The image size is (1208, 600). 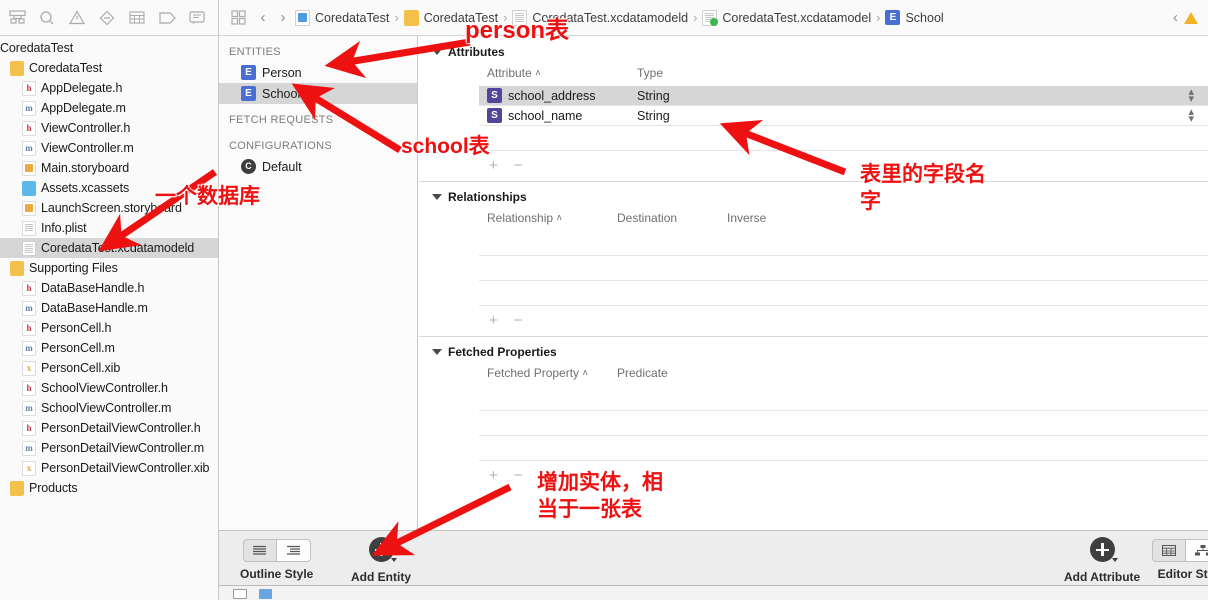 I want to click on remove-relationship-row-button: −, so click(x=518, y=320).